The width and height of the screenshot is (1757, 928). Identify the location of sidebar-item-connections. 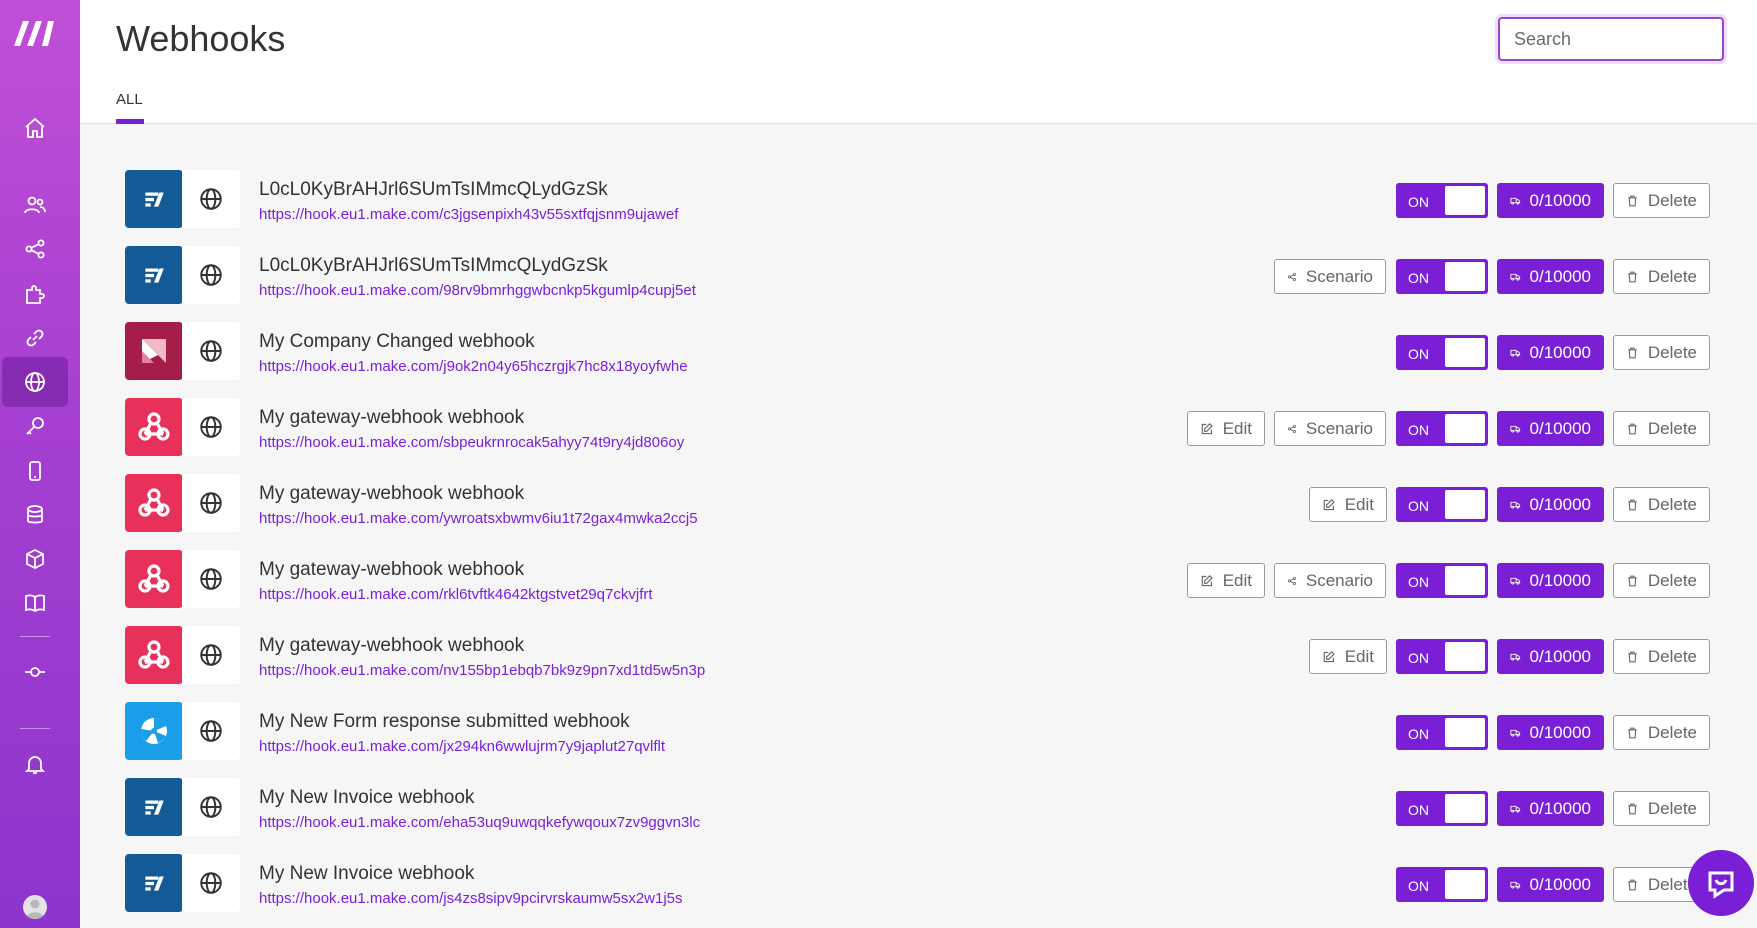
(35, 338).